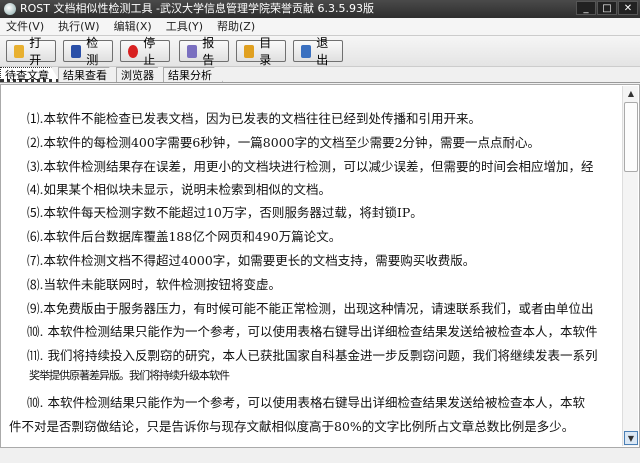 The image size is (640, 463). What do you see at coordinates (149, 51) in the screenshot?
I see `toolbar-label: 停止` at bounding box center [149, 51].